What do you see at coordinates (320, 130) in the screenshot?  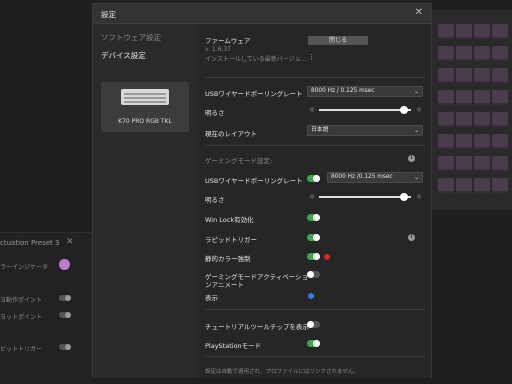 I see `layout-value: 日本語` at bounding box center [320, 130].